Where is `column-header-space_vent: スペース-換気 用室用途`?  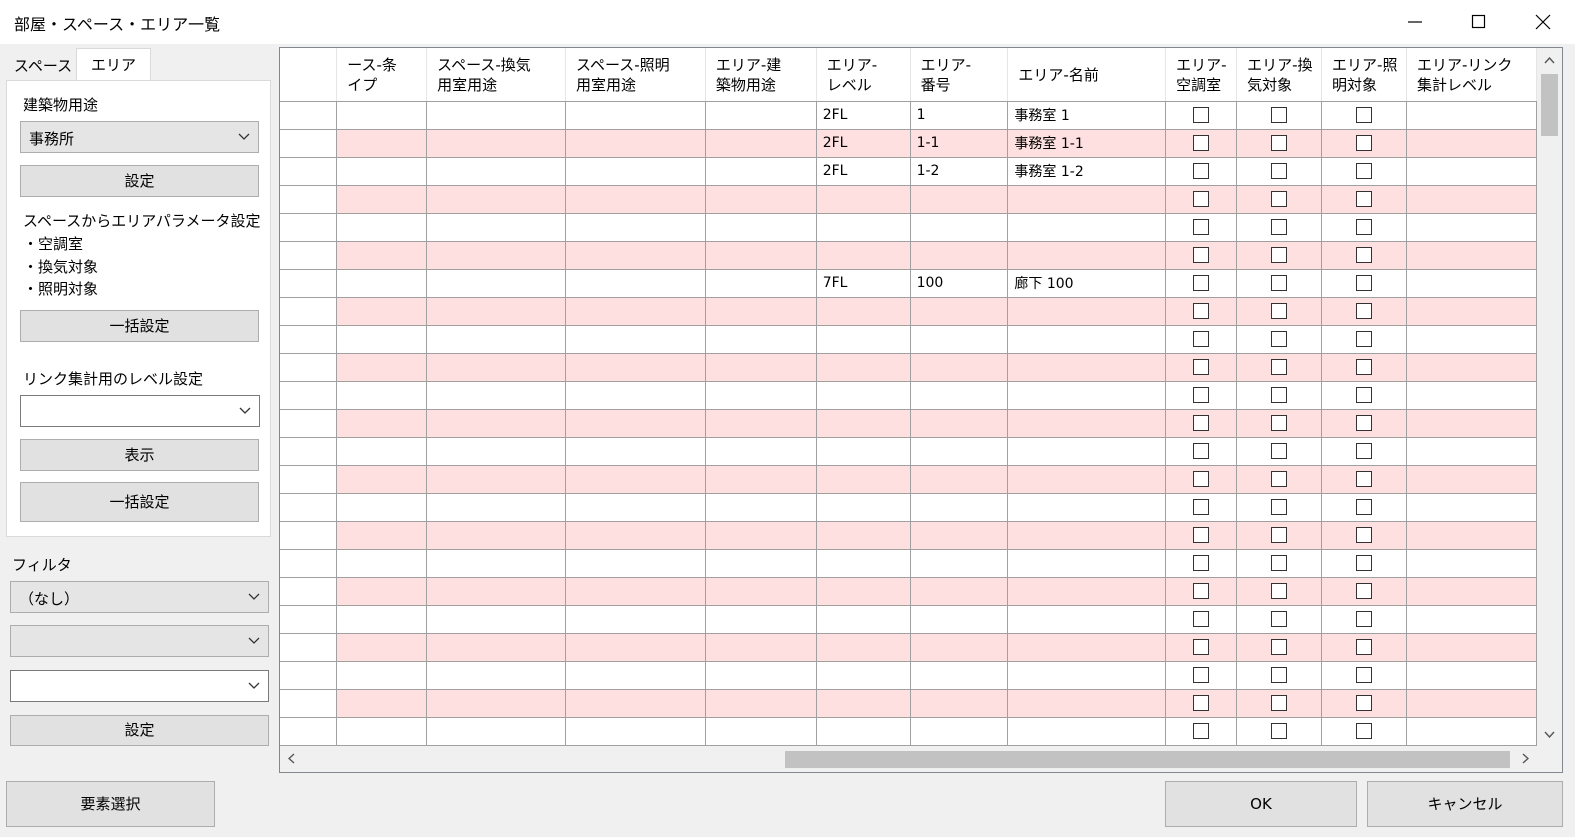 column-header-space_vent: スペース-換気 用室用途 is located at coordinates (496, 75).